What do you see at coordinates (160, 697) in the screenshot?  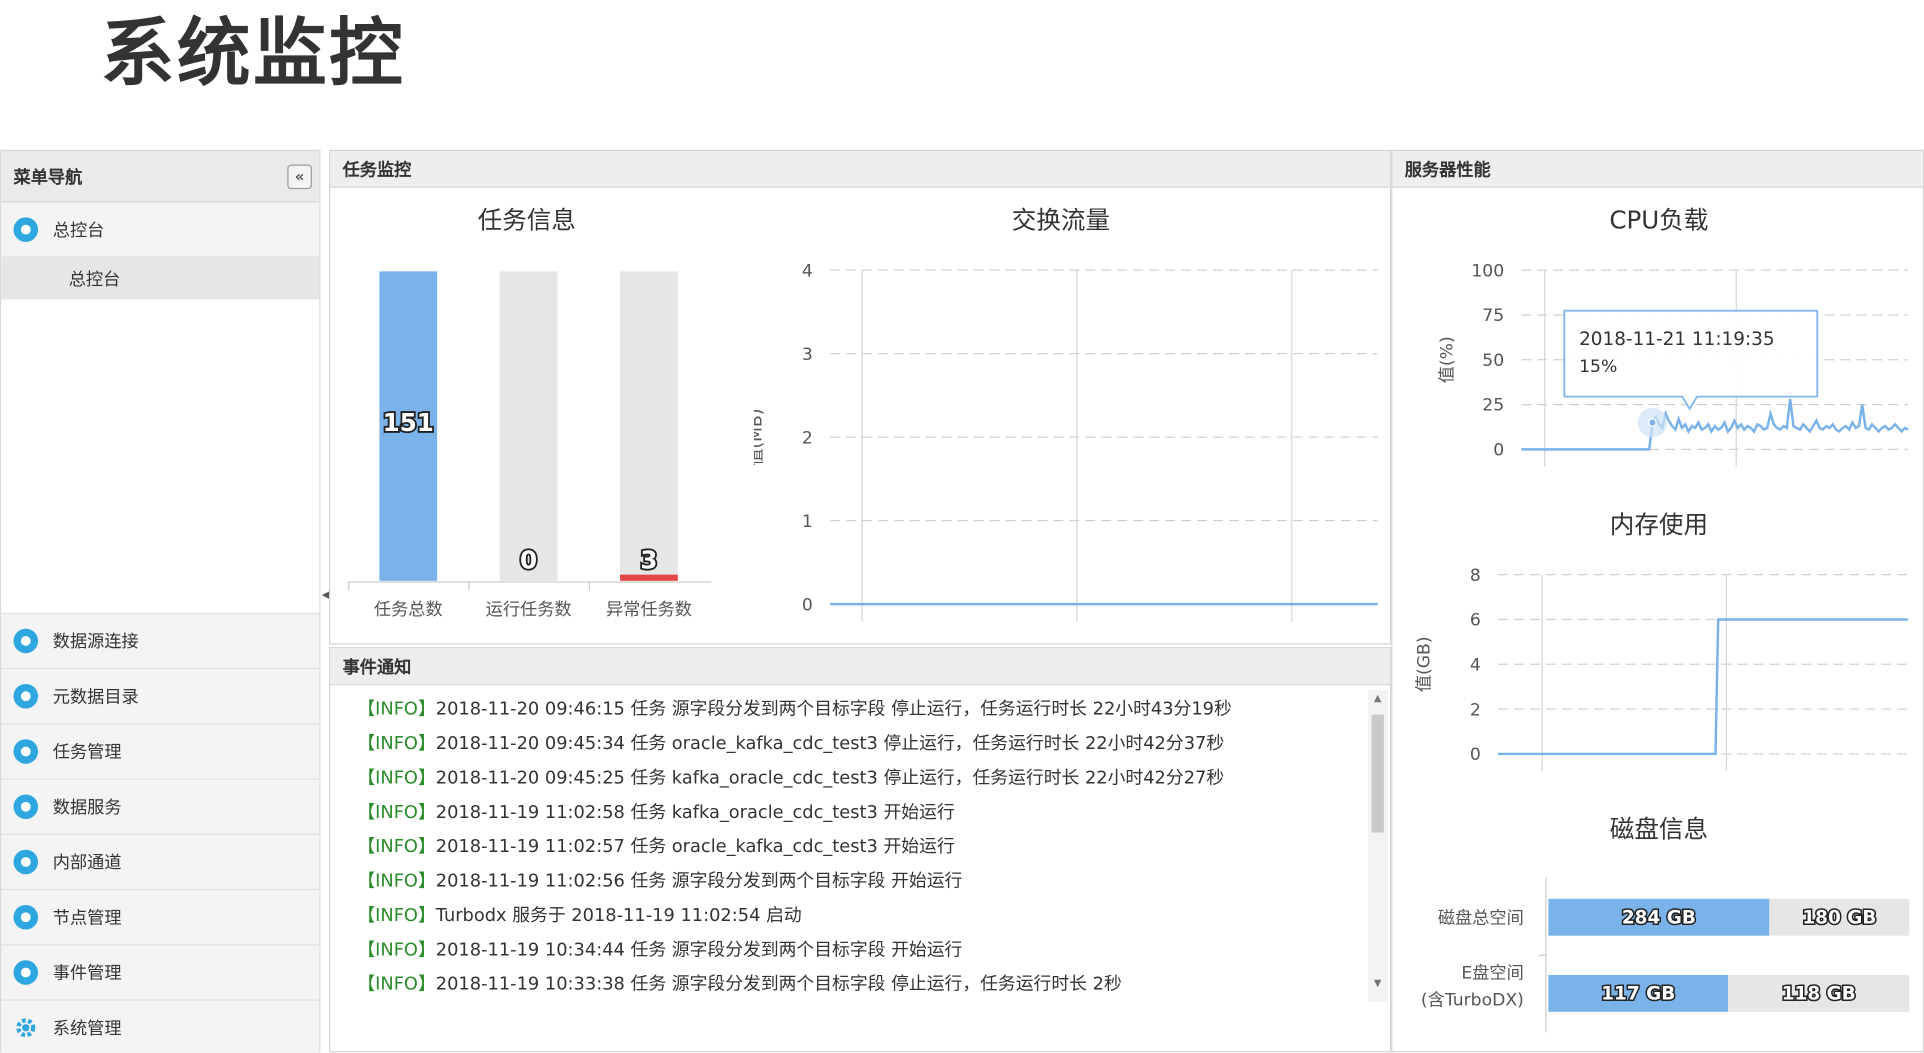 I see `sidebar-item-metadata: 元数据目录` at bounding box center [160, 697].